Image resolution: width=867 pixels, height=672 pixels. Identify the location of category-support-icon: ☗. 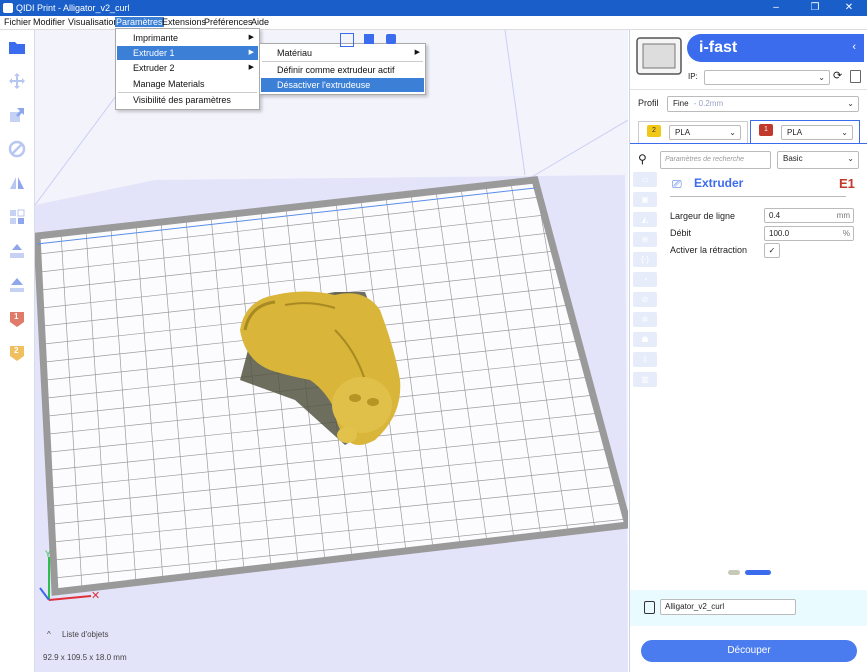
(645, 339).